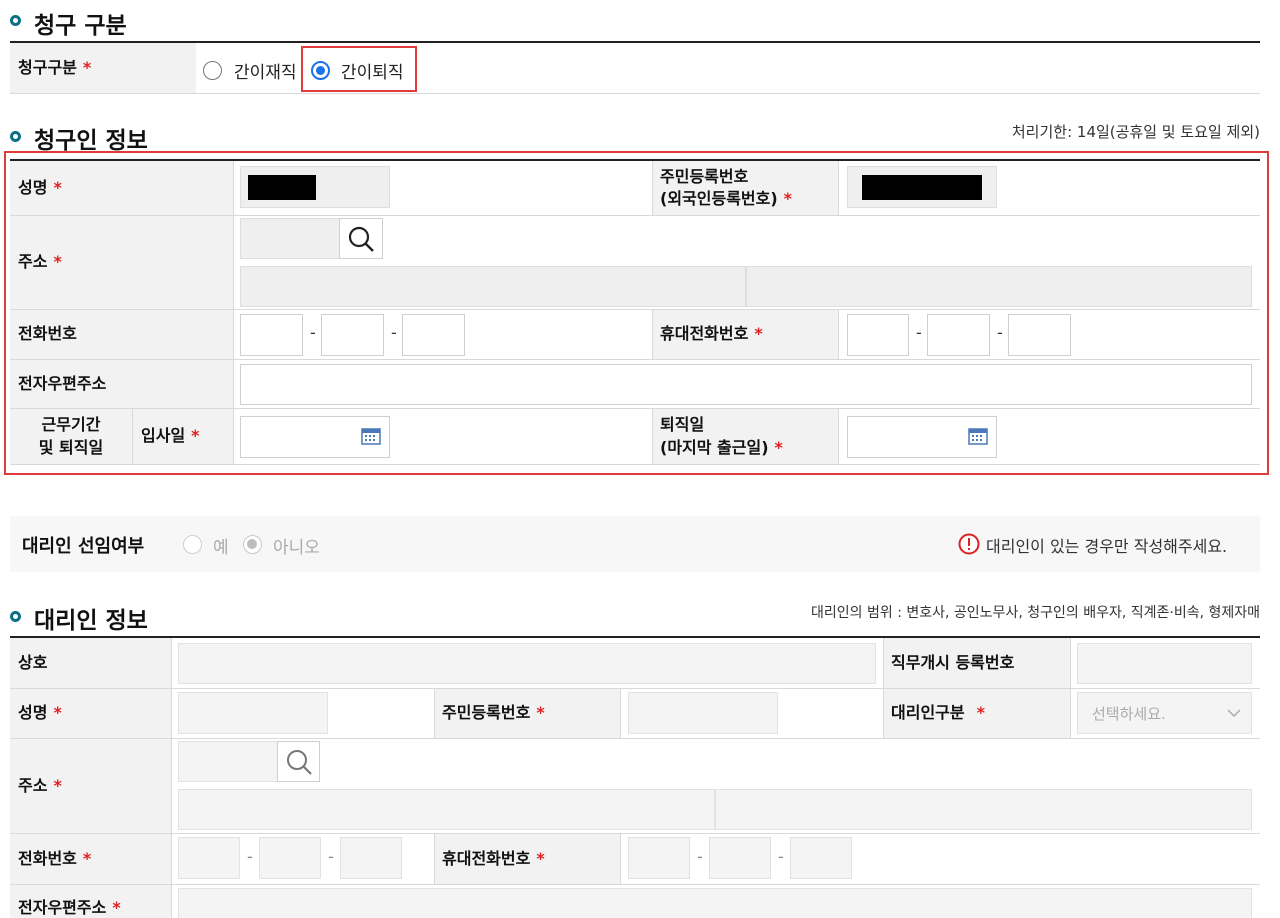  What do you see at coordinates (90, 663) in the screenshot?
I see `agent-company-label: 상호` at bounding box center [90, 663].